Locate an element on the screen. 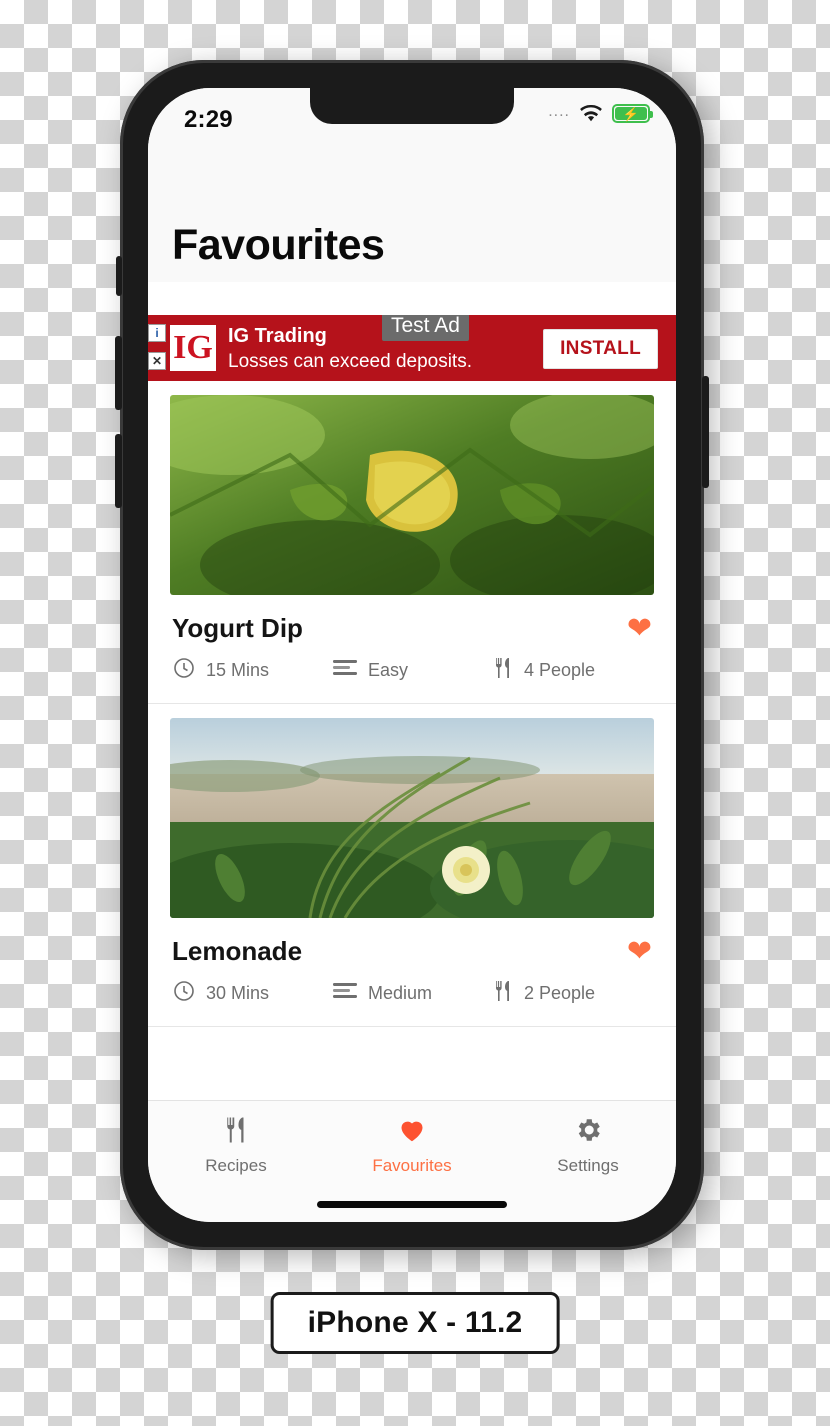 This screenshot has width=830, height=1426. recipe-time-label: 30 Mins is located at coordinates (238, 993).